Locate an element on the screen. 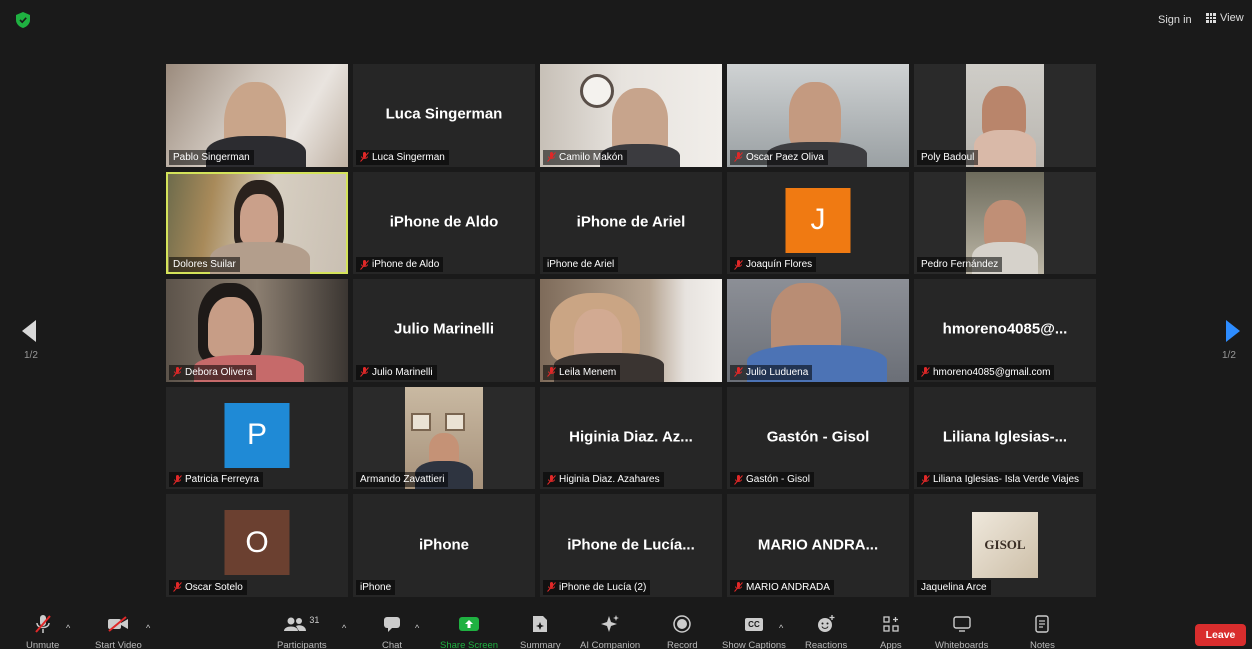  start-video-button: Start Video is located at coordinates (118, 631).